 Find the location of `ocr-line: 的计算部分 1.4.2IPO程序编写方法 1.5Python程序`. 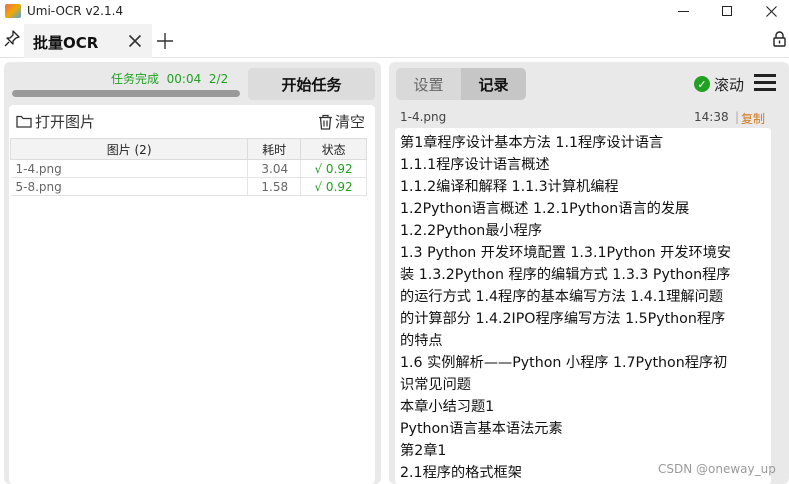

ocr-line: 的计算部分 1.4.2IPO程序编写方法 1.5Python程序 is located at coordinates (563, 319).